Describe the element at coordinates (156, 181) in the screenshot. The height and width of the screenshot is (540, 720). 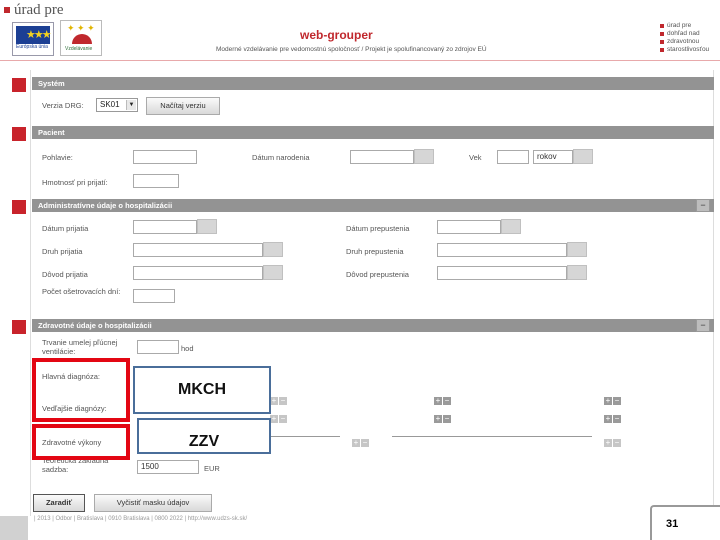
I see `weight-field` at that location.